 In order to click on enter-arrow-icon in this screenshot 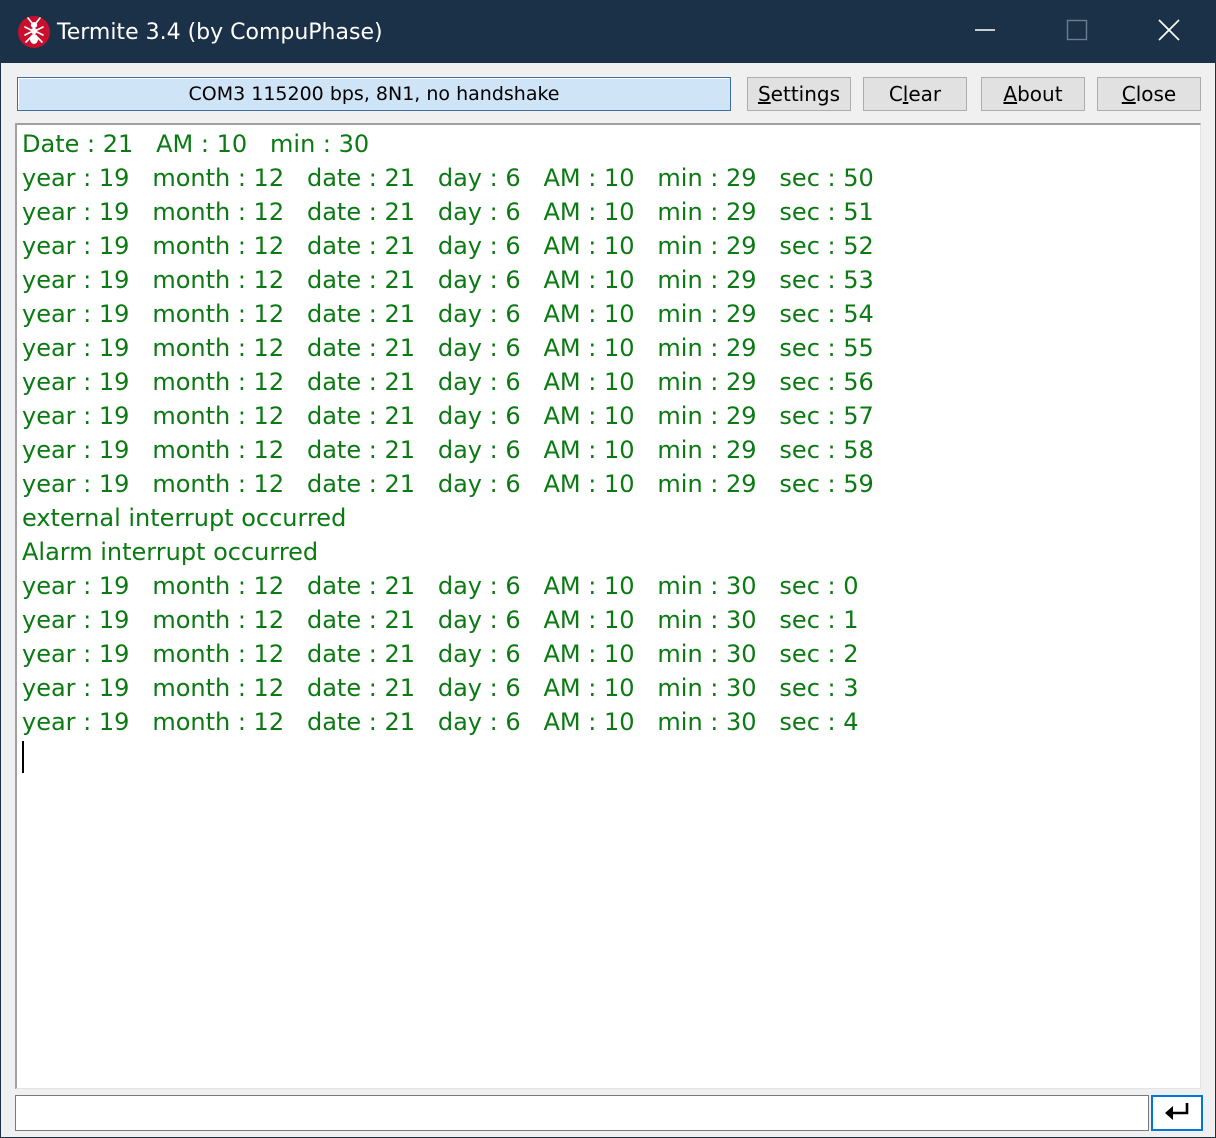, I will do `click(1177, 1113)`.